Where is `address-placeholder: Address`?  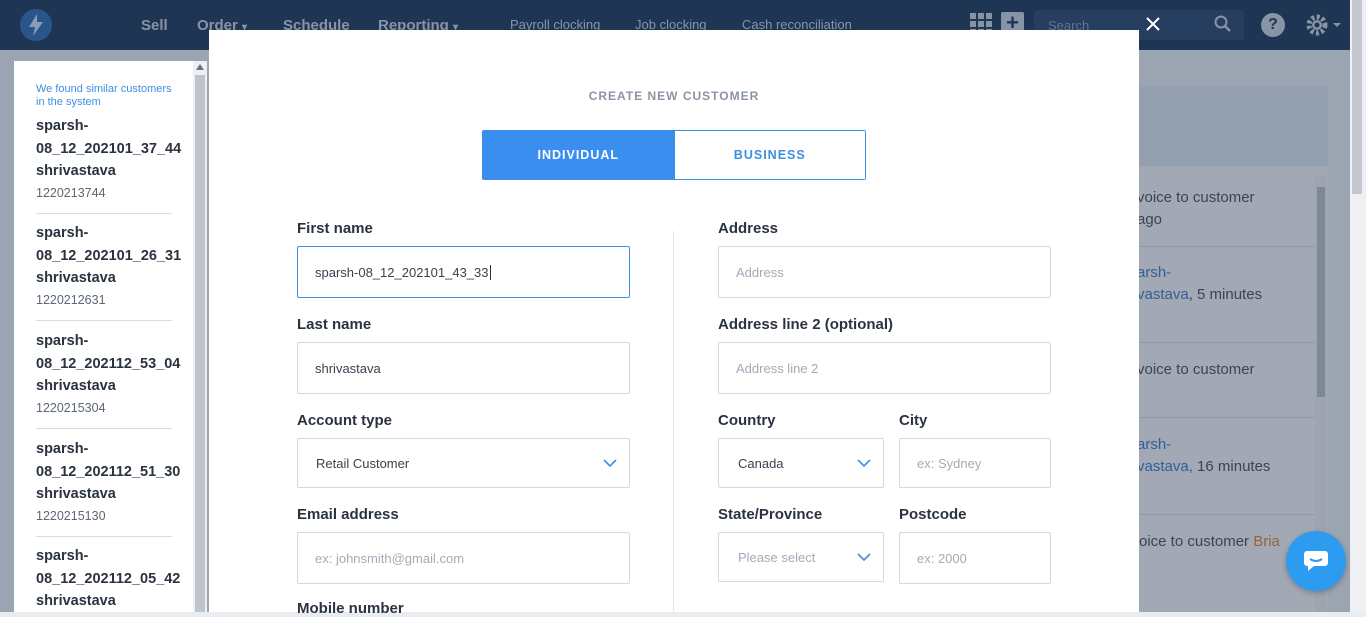 address-placeholder: Address is located at coordinates (760, 272).